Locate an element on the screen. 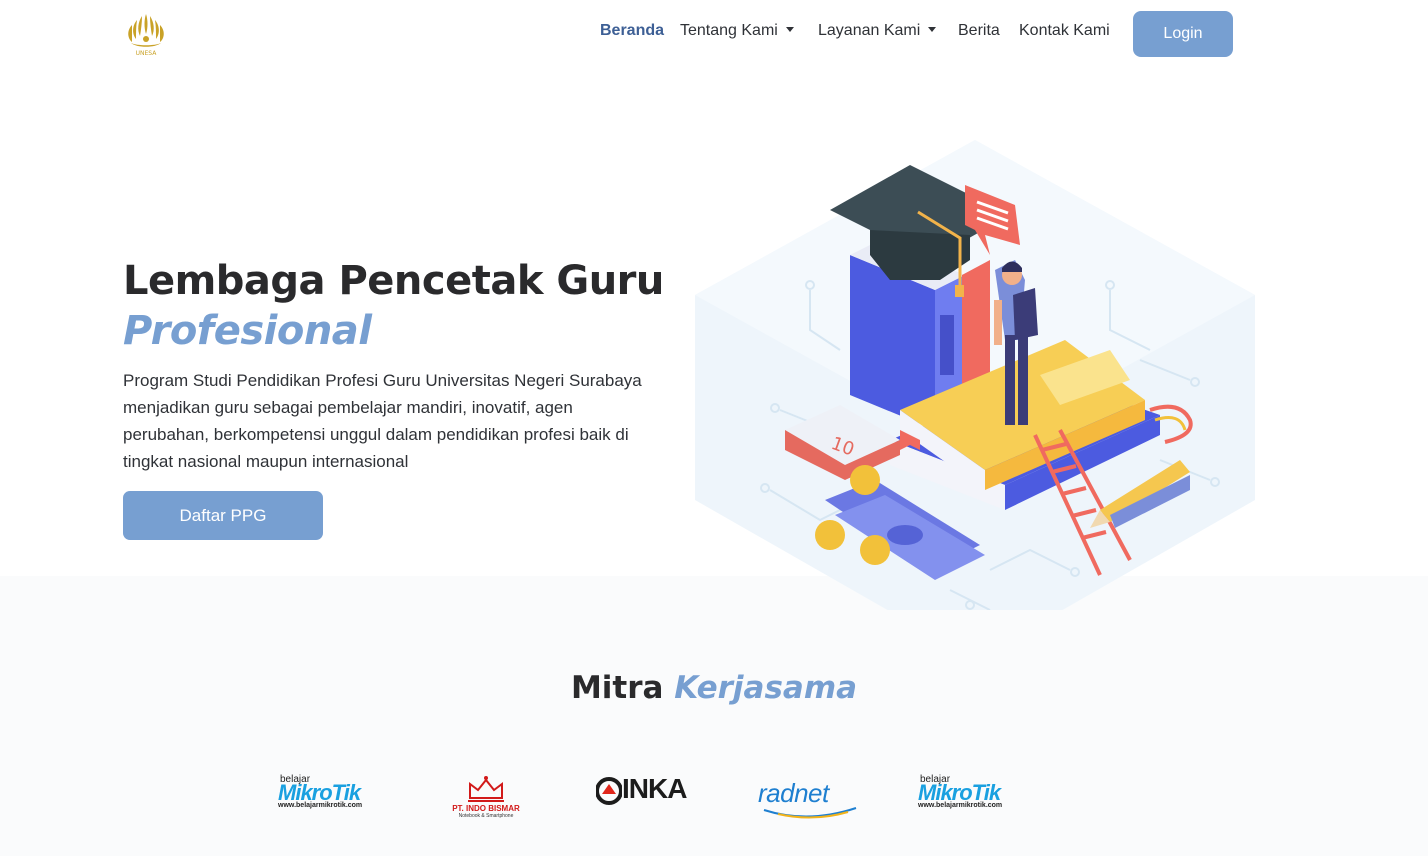  partners-title-emphasis: Kerjasama is located at coordinates (766, 688).